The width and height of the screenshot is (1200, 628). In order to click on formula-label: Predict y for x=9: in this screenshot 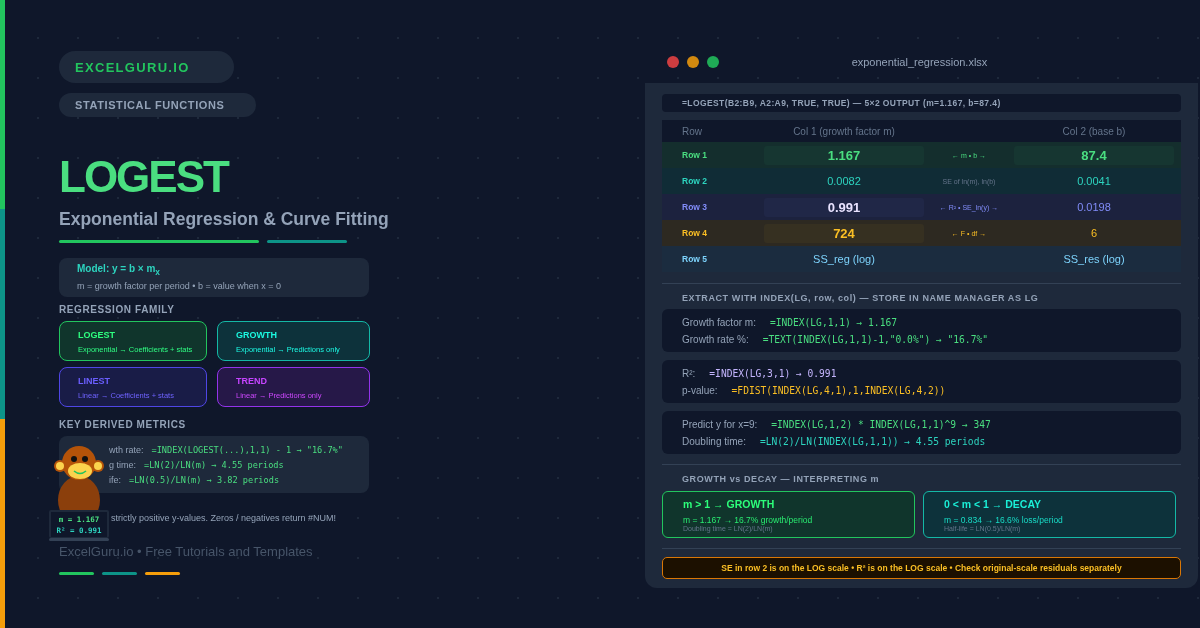, I will do `click(720, 424)`.